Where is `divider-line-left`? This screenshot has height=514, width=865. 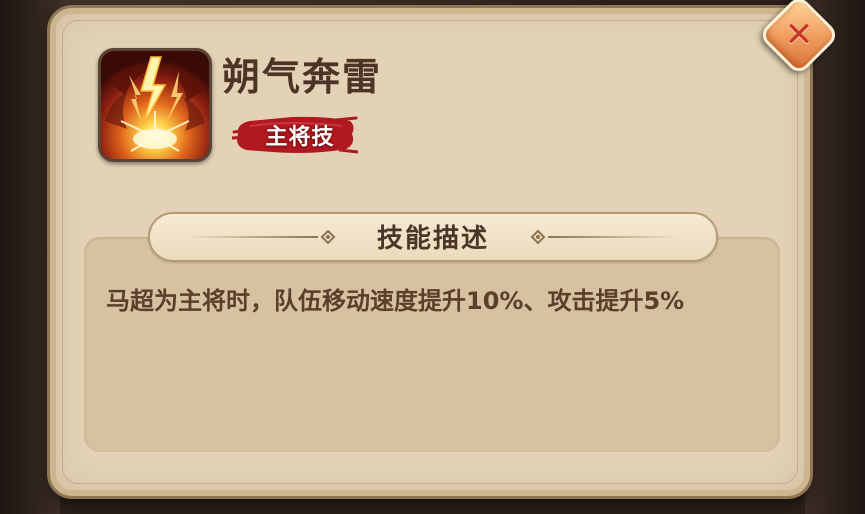 divider-line-left is located at coordinates (253, 237).